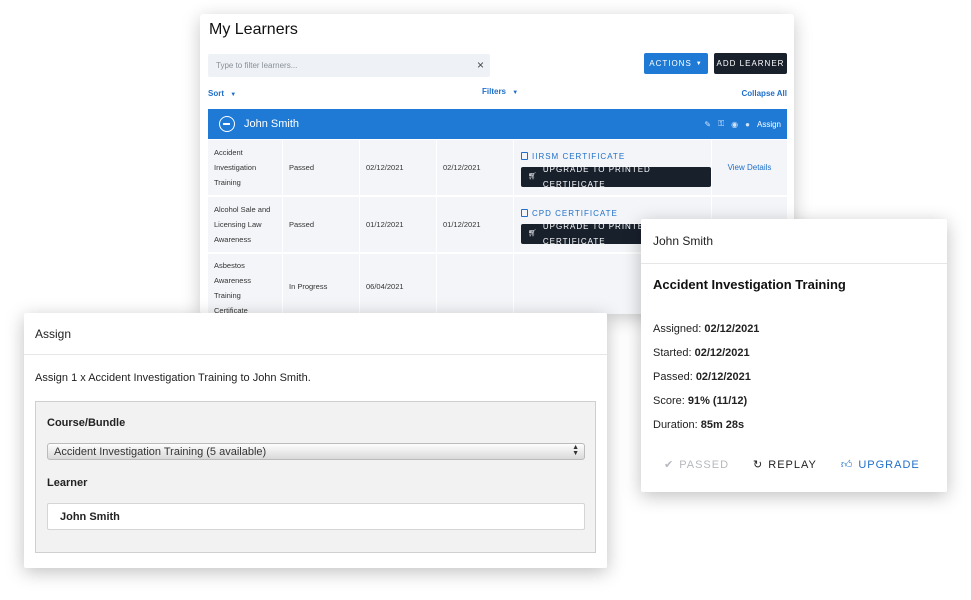  Describe the element at coordinates (749, 284) in the screenshot. I see `details-course-title: Accident Investigation Training` at that location.